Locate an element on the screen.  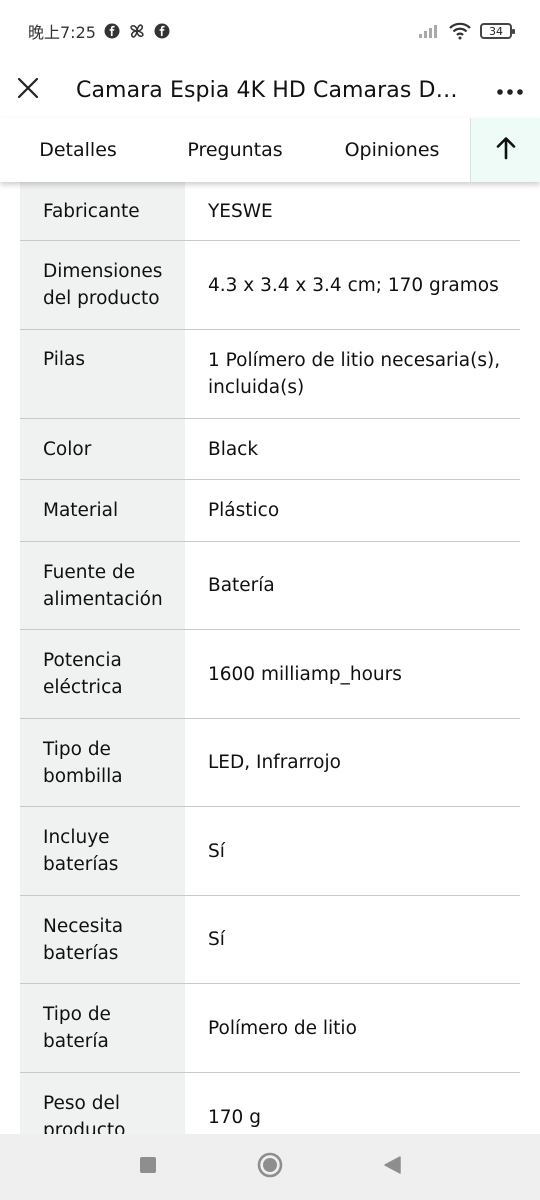
spec-value: YESWE is located at coordinates (240, 211).